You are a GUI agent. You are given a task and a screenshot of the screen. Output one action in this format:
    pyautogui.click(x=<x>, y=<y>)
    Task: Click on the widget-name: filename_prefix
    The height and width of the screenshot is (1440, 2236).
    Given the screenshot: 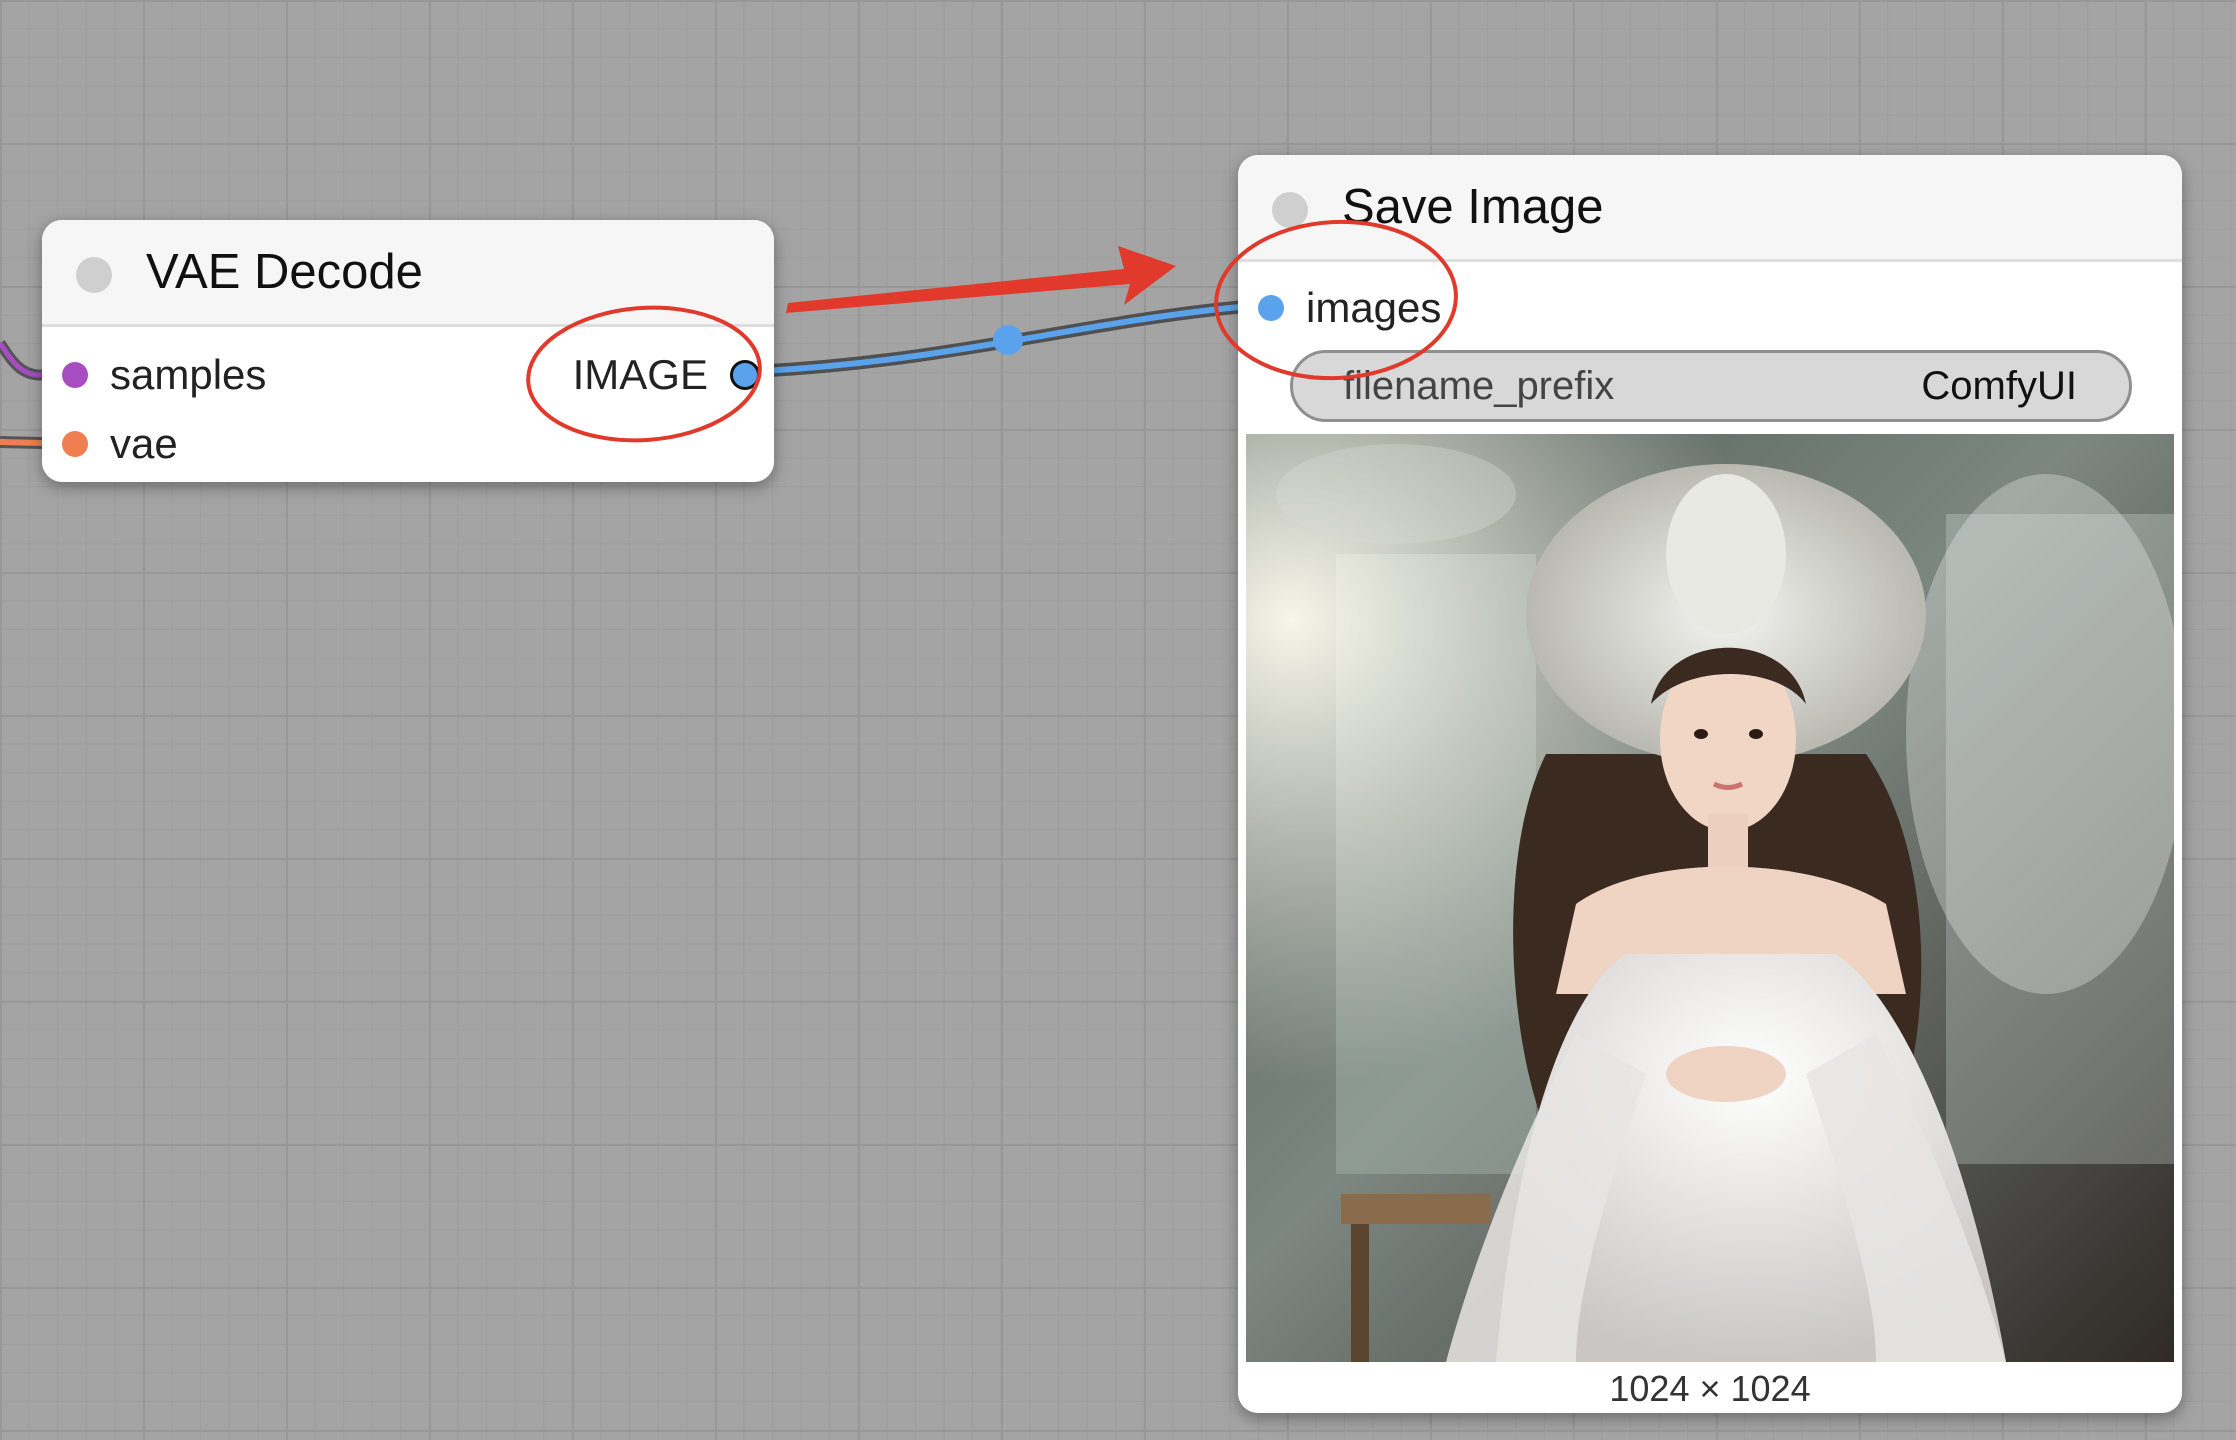 What is the action you would take?
    pyautogui.click(x=1479, y=386)
    